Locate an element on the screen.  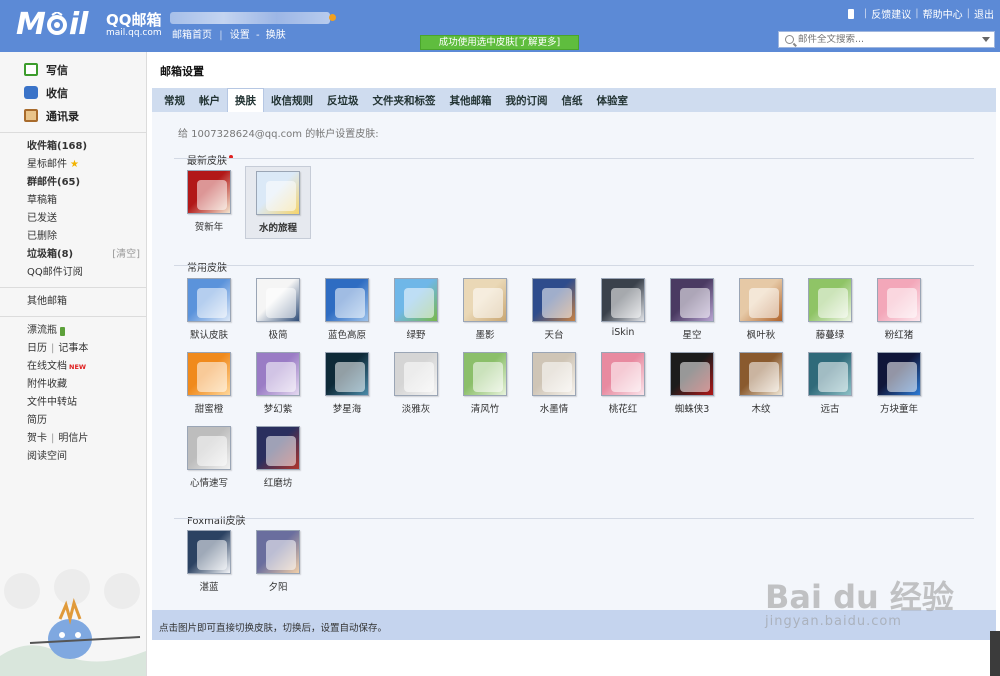
skin-tile: 绿野 is located at coordinates (416, 309).